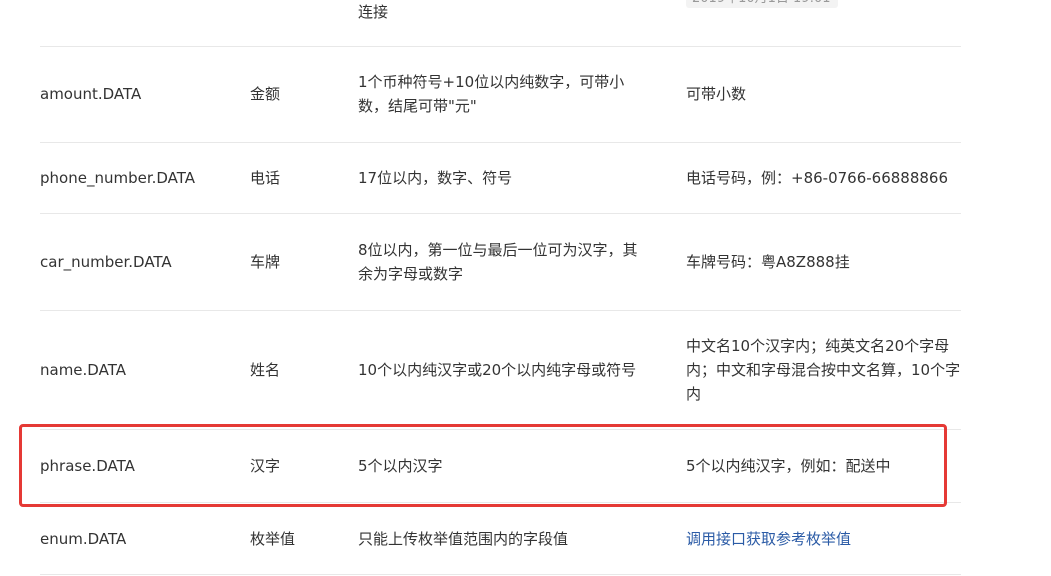 Image resolution: width=1051 pixels, height=576 pixels. Describe the element at coordinates (491, 94) in the screenshot. I see `rule-text: 1个币种符号+10位以内纯数字，可带小数，结尾可带"元"` at that location.